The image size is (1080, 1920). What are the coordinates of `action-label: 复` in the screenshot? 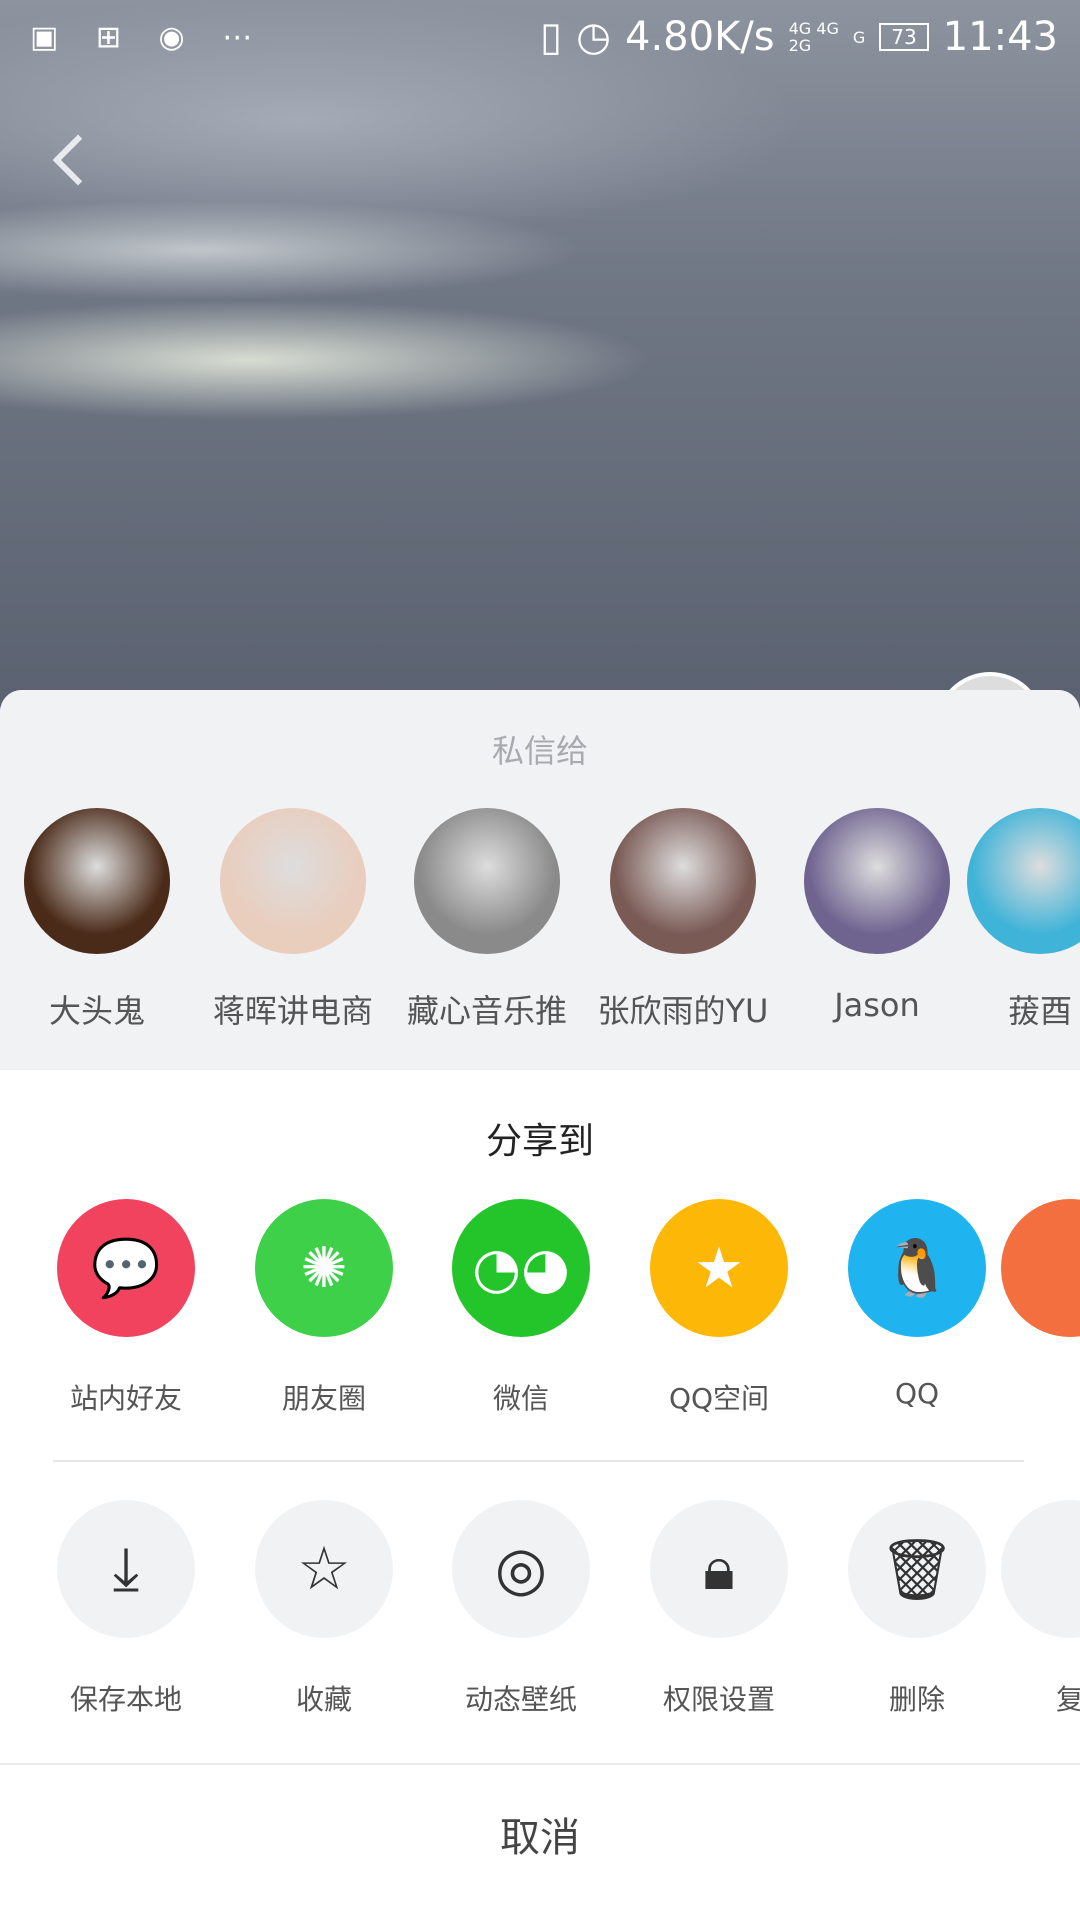 It's located at (1067, 1699).